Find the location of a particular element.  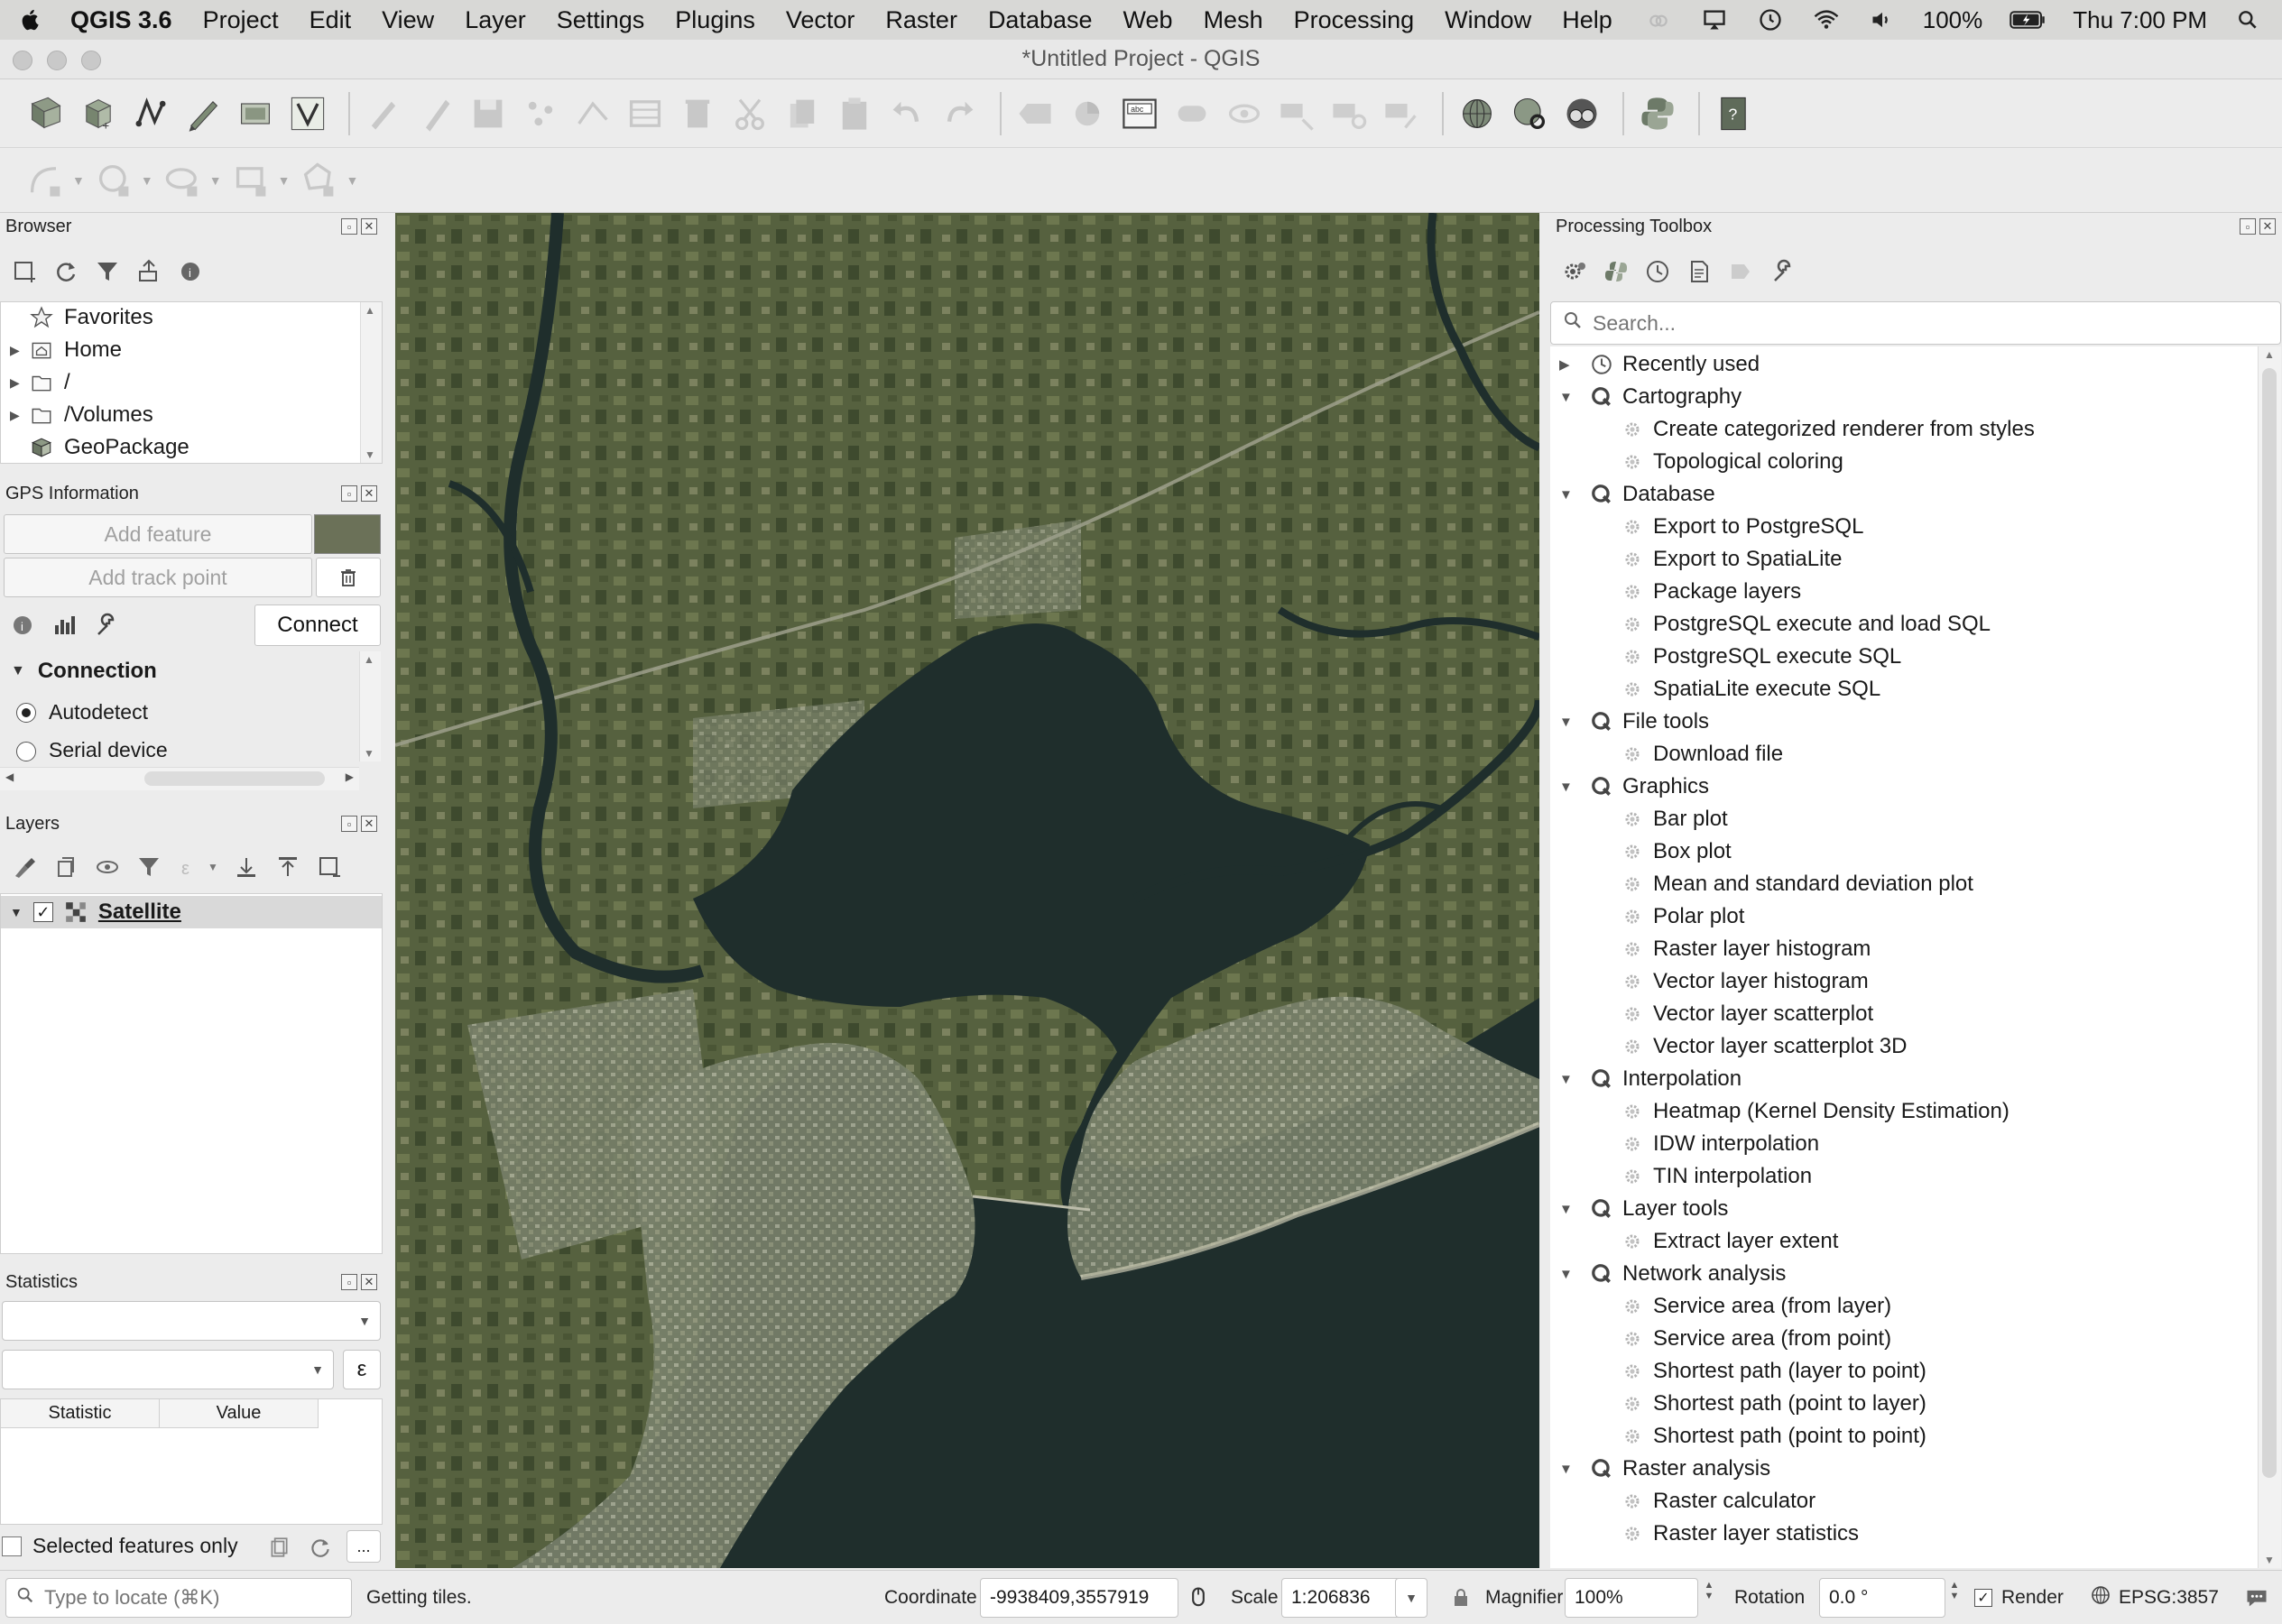

magnifier-stepper-icon: ▲ ▼ is located at coordinates (1709, 1598).